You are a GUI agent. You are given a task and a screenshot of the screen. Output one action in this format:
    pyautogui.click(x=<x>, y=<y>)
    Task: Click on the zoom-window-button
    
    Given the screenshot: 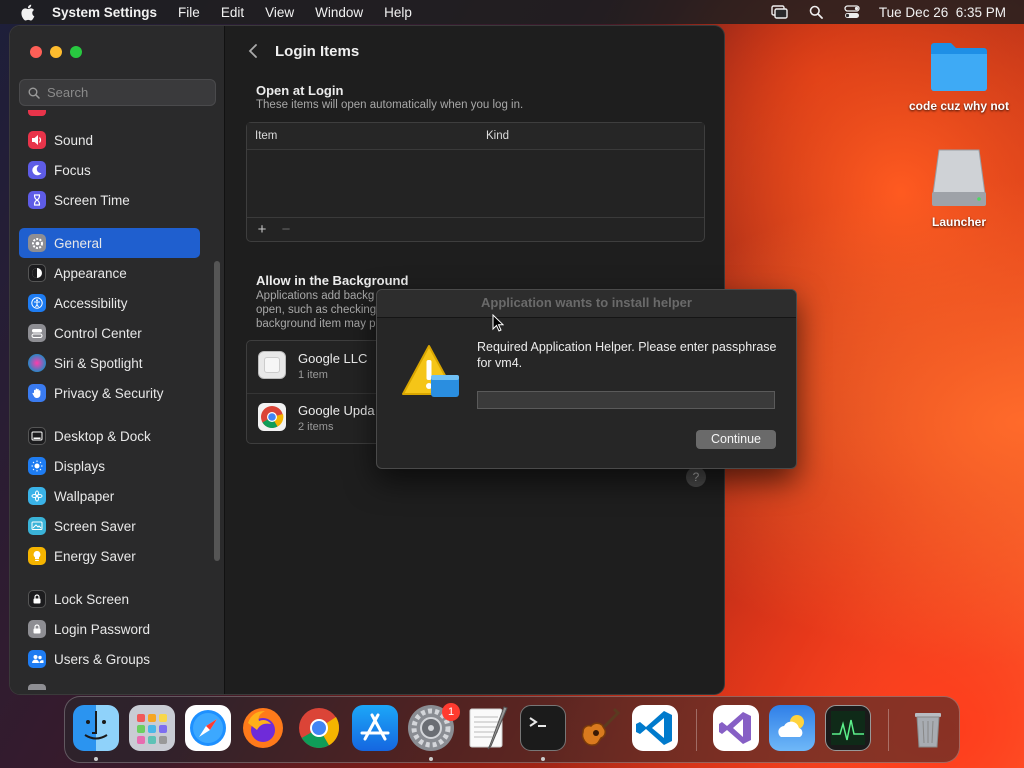 What is the action you would take?
    pyautogui.click(x=76, y=52)
    